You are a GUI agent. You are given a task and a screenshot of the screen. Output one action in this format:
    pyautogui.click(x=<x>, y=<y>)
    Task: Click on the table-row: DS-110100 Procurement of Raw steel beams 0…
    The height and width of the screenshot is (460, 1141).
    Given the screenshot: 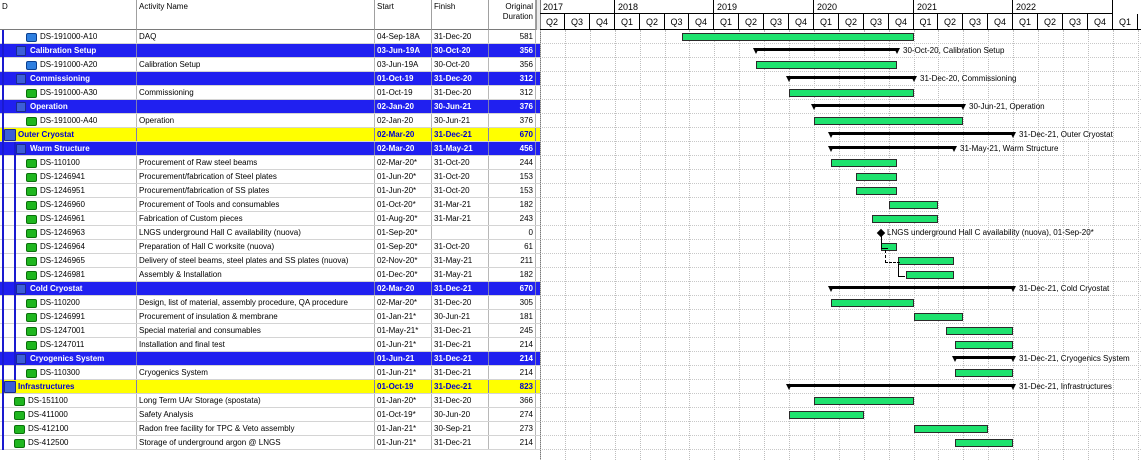 What is the action you would take?
    pyautogui.click(x=270, y=163)
    